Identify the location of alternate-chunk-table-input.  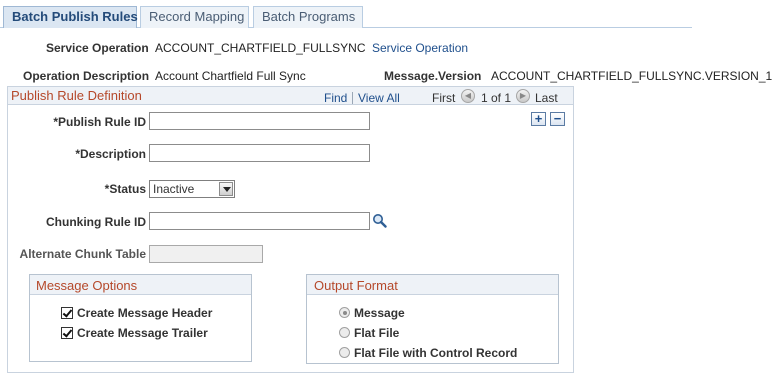
(206, 254).